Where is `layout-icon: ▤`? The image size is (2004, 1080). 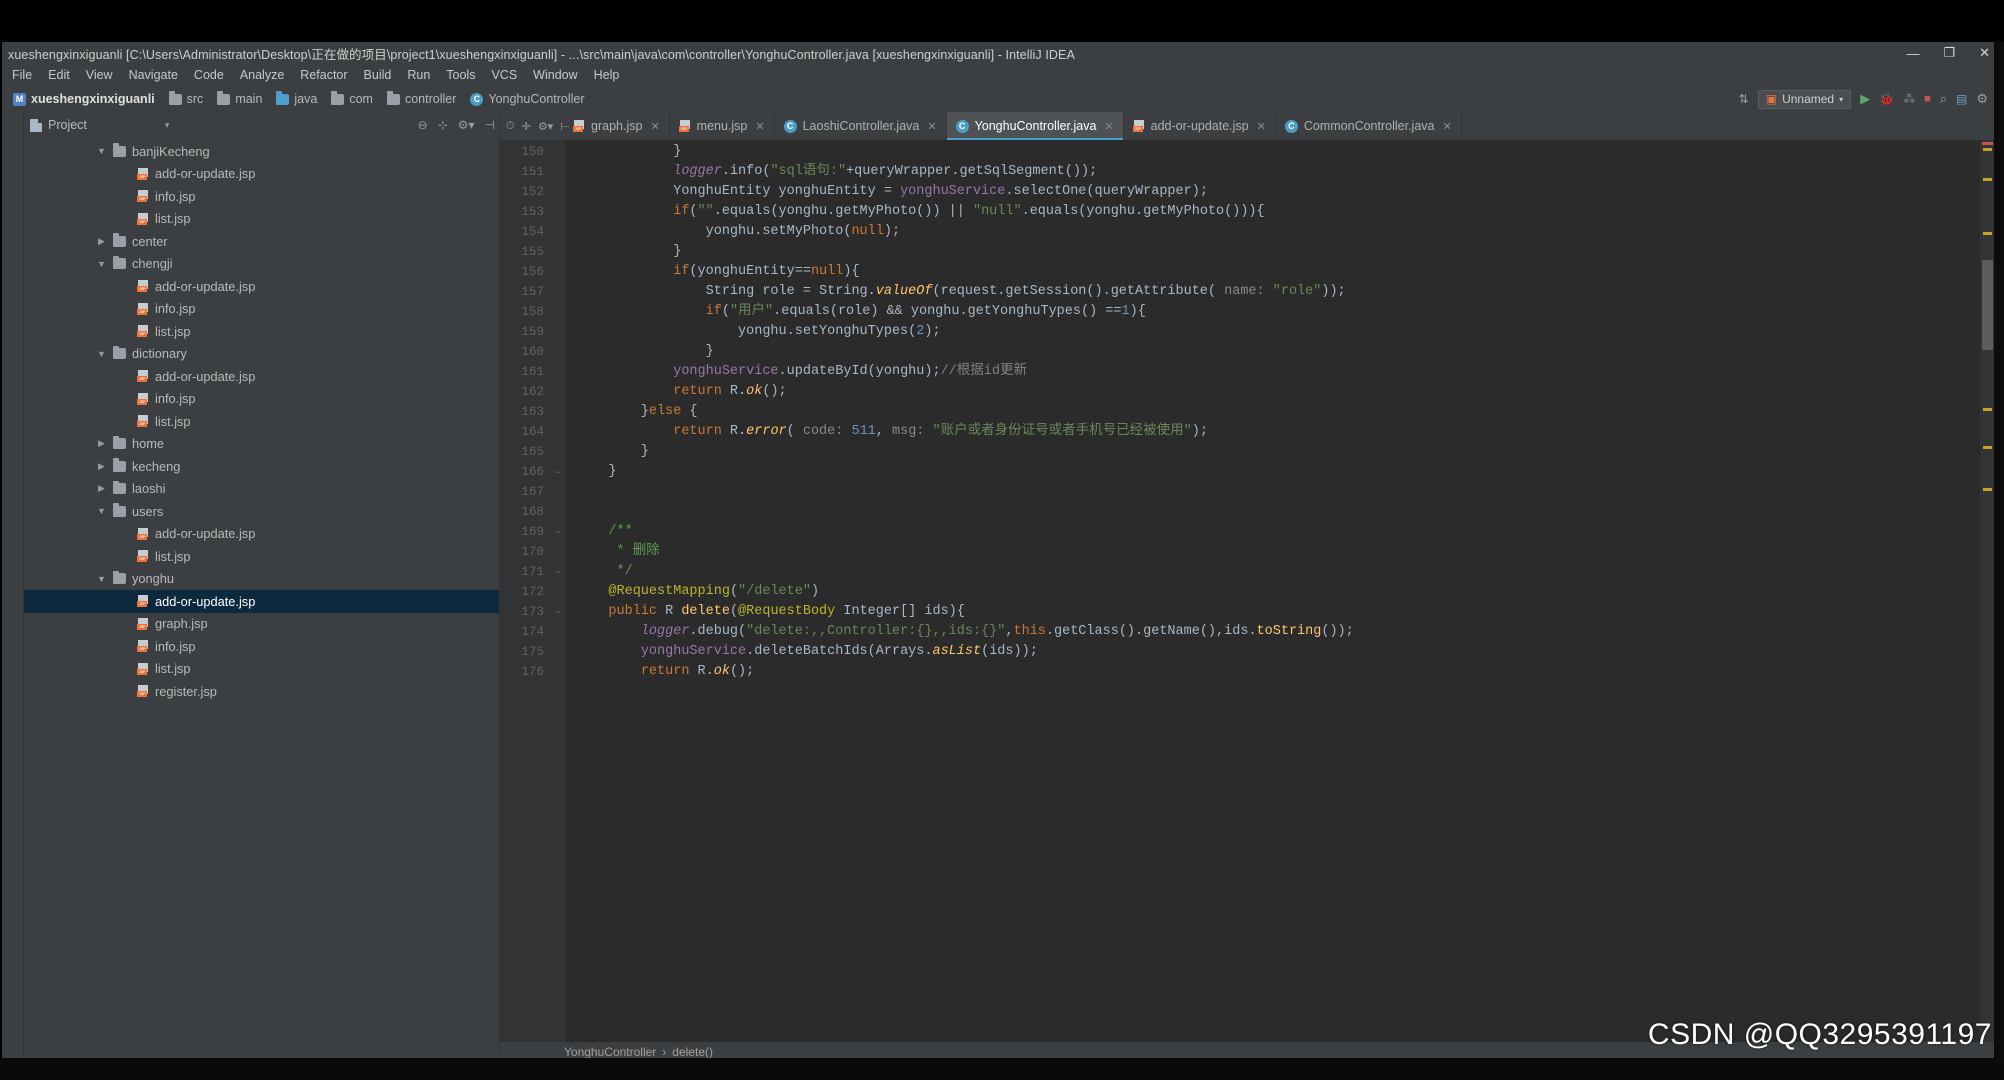
layout-icon: ▤ is located at coordinates (1961, 99).